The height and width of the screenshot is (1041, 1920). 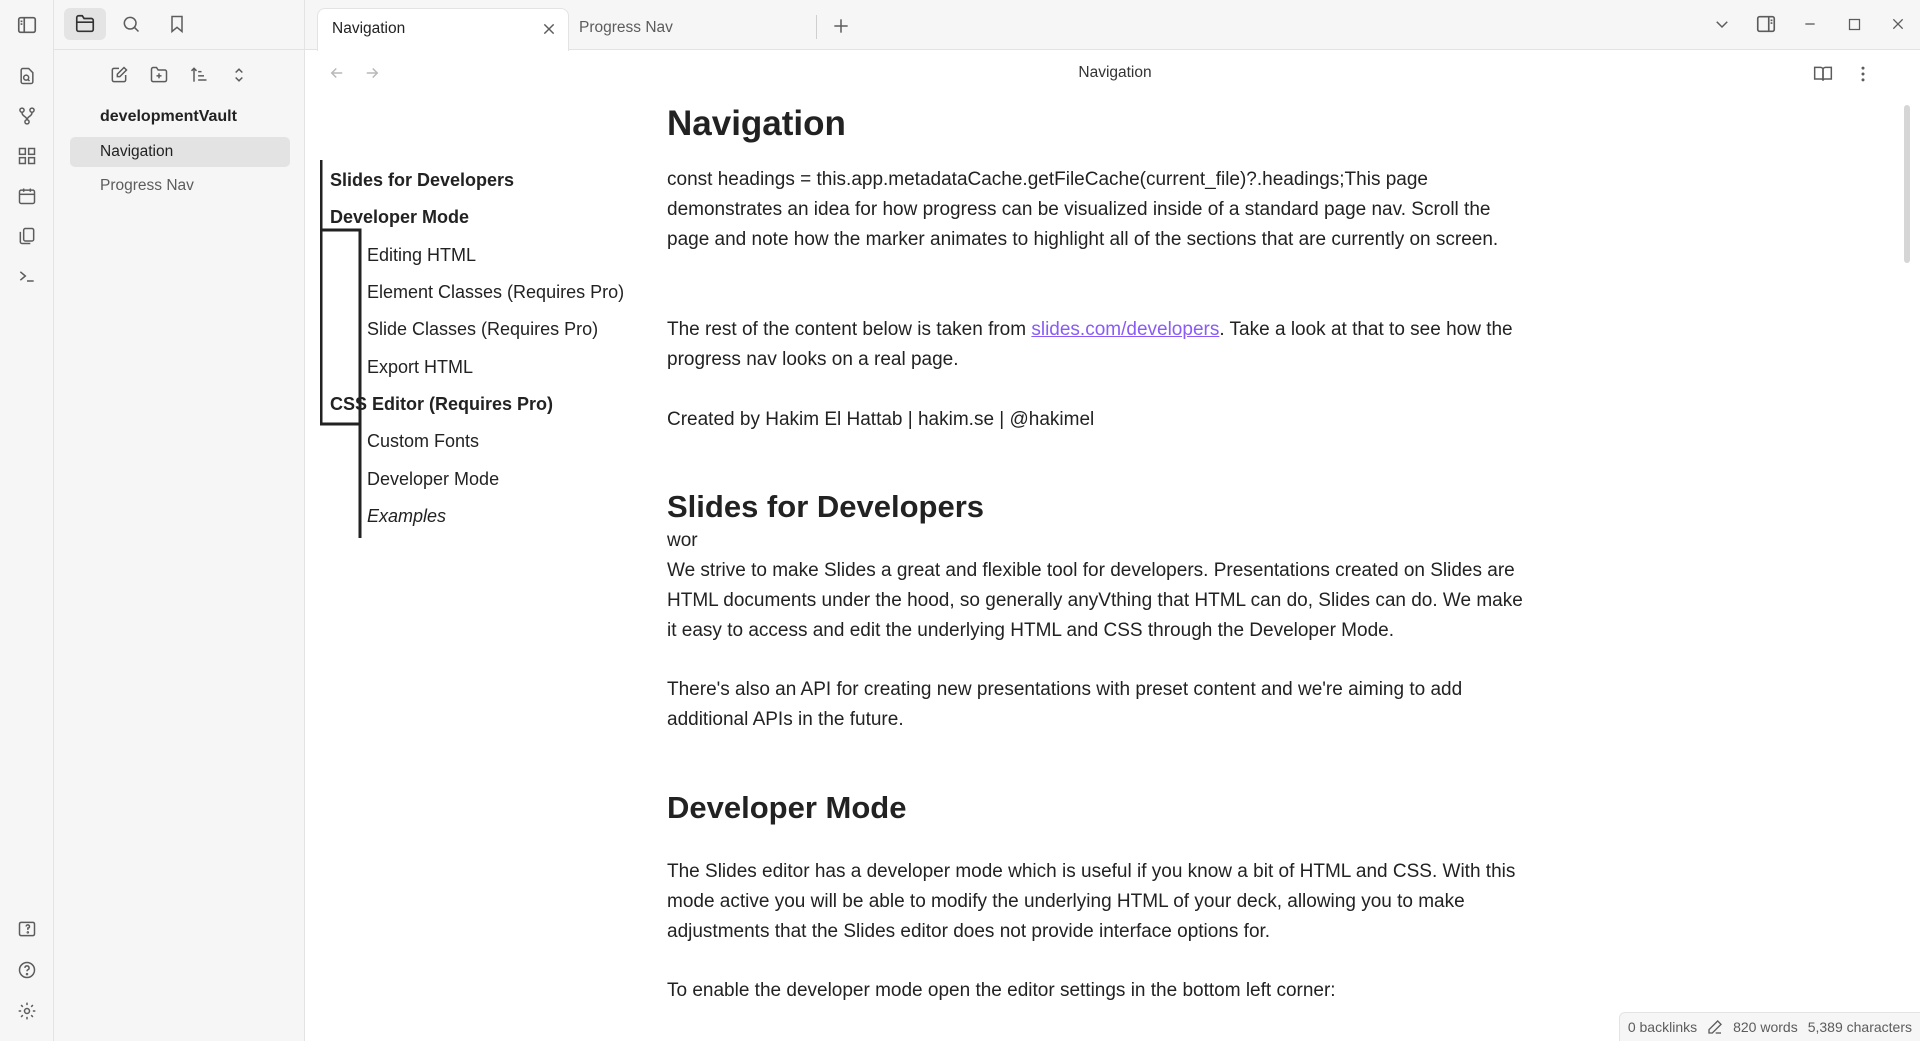 What do you see at coordinates (177, 24) in the screenshot?
I see `bookmarks-icon` at bounding box center [177, 24].